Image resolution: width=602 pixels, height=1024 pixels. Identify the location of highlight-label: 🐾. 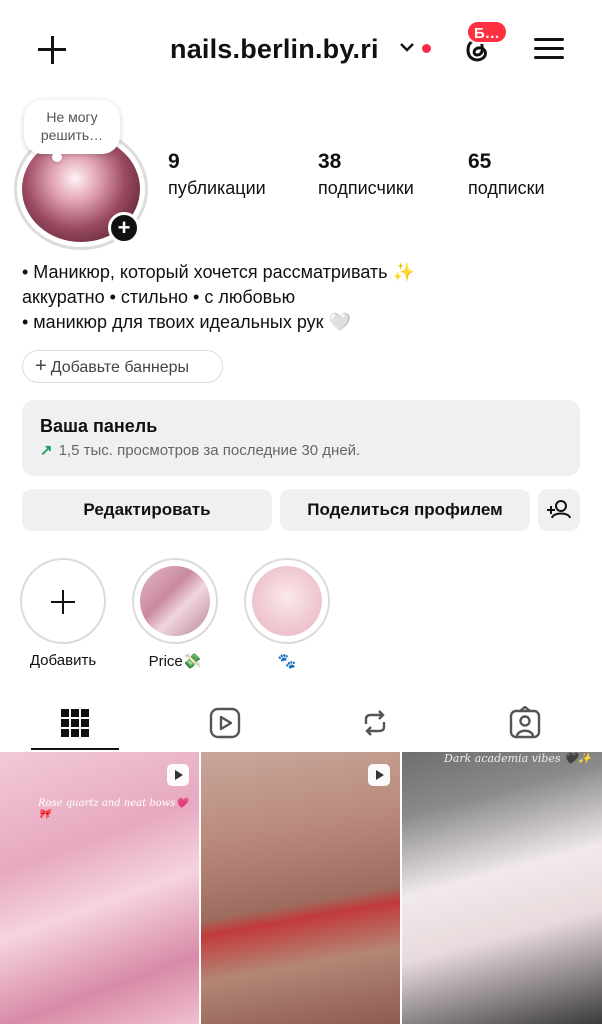
(287, 661).